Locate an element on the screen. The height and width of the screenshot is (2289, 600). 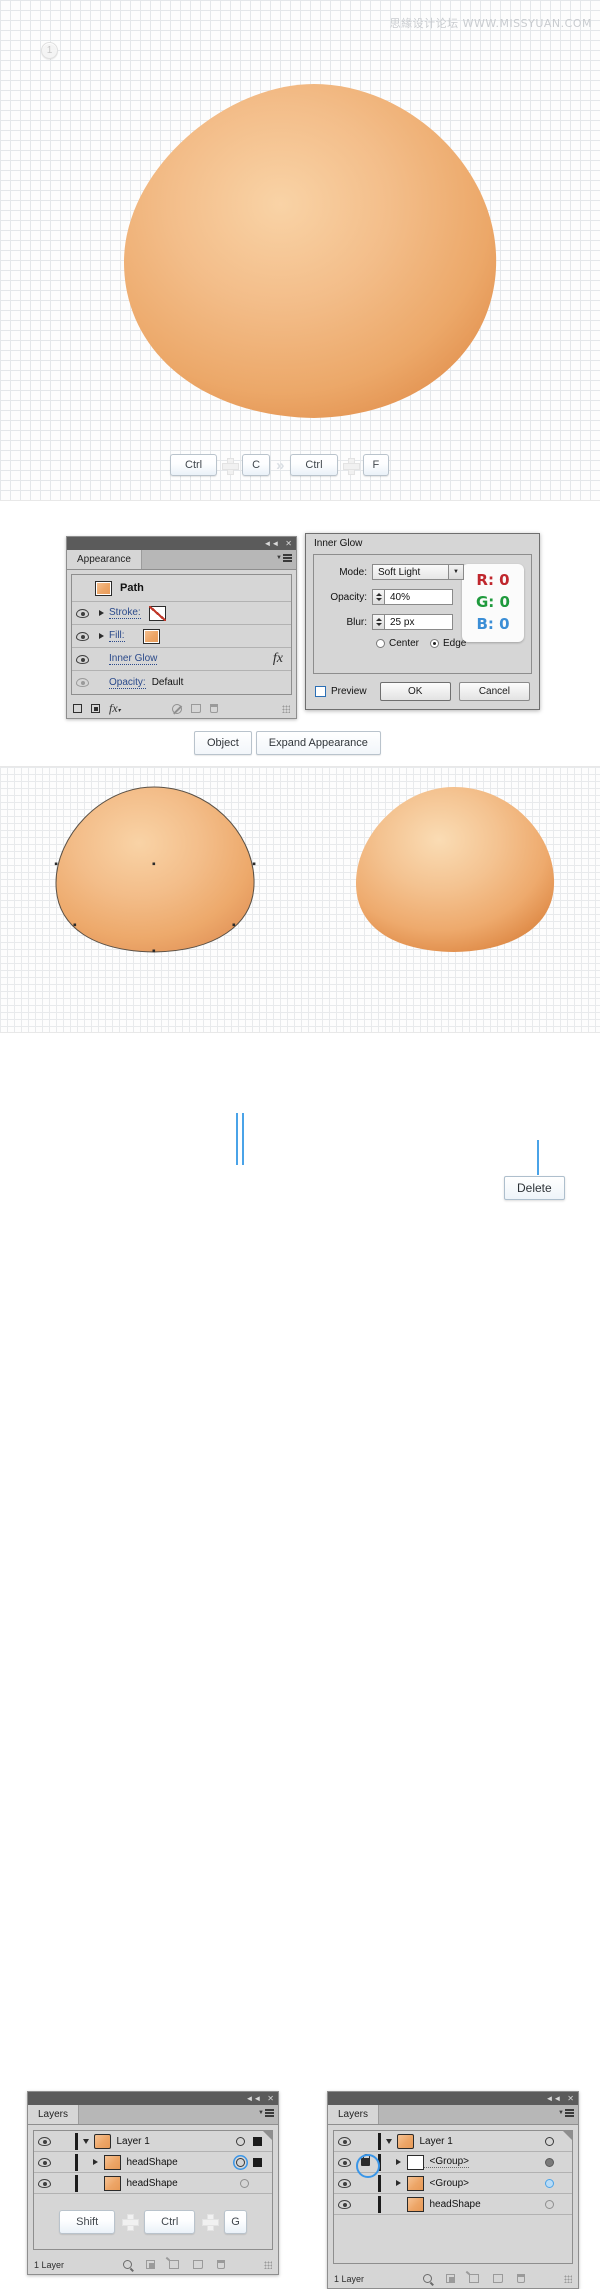
key-g: G is located at coordinates (235, 2221).